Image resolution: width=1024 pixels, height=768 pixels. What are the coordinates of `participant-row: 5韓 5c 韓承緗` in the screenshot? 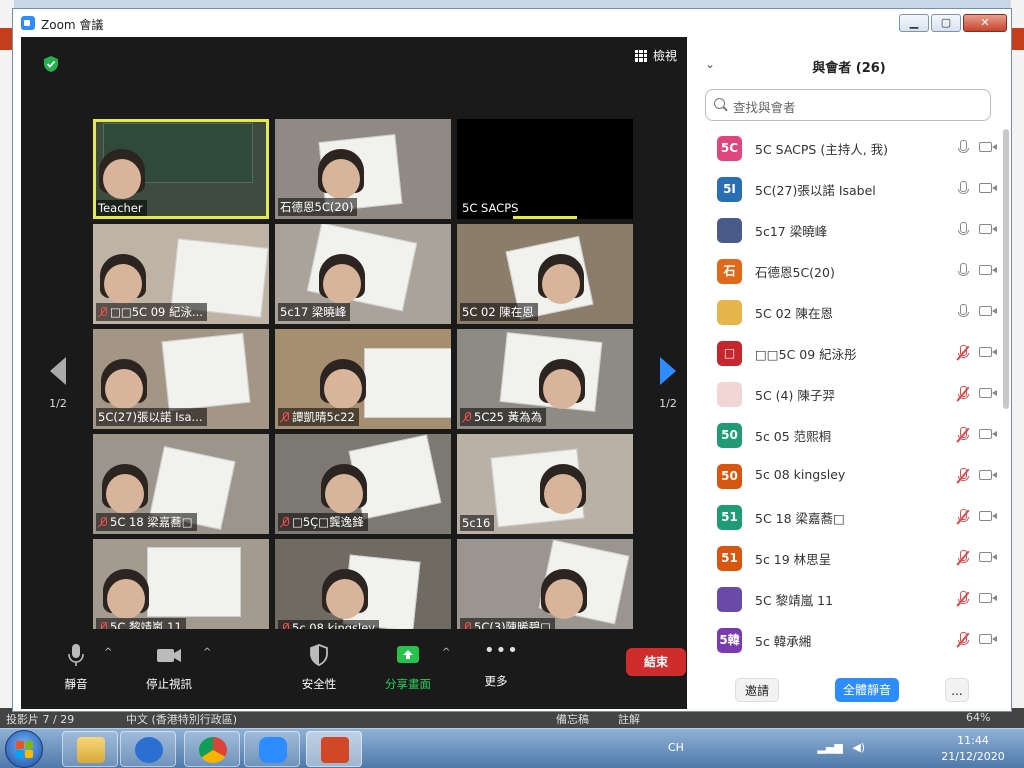 It's located at (844, 639).